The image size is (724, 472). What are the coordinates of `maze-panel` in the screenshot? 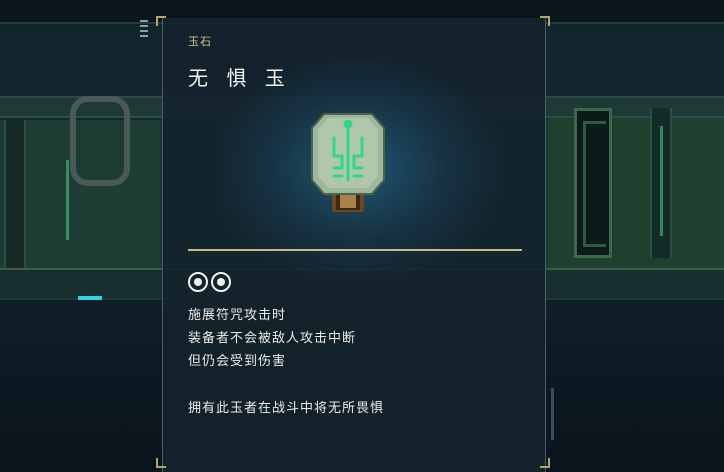 It's located at (593, 183).